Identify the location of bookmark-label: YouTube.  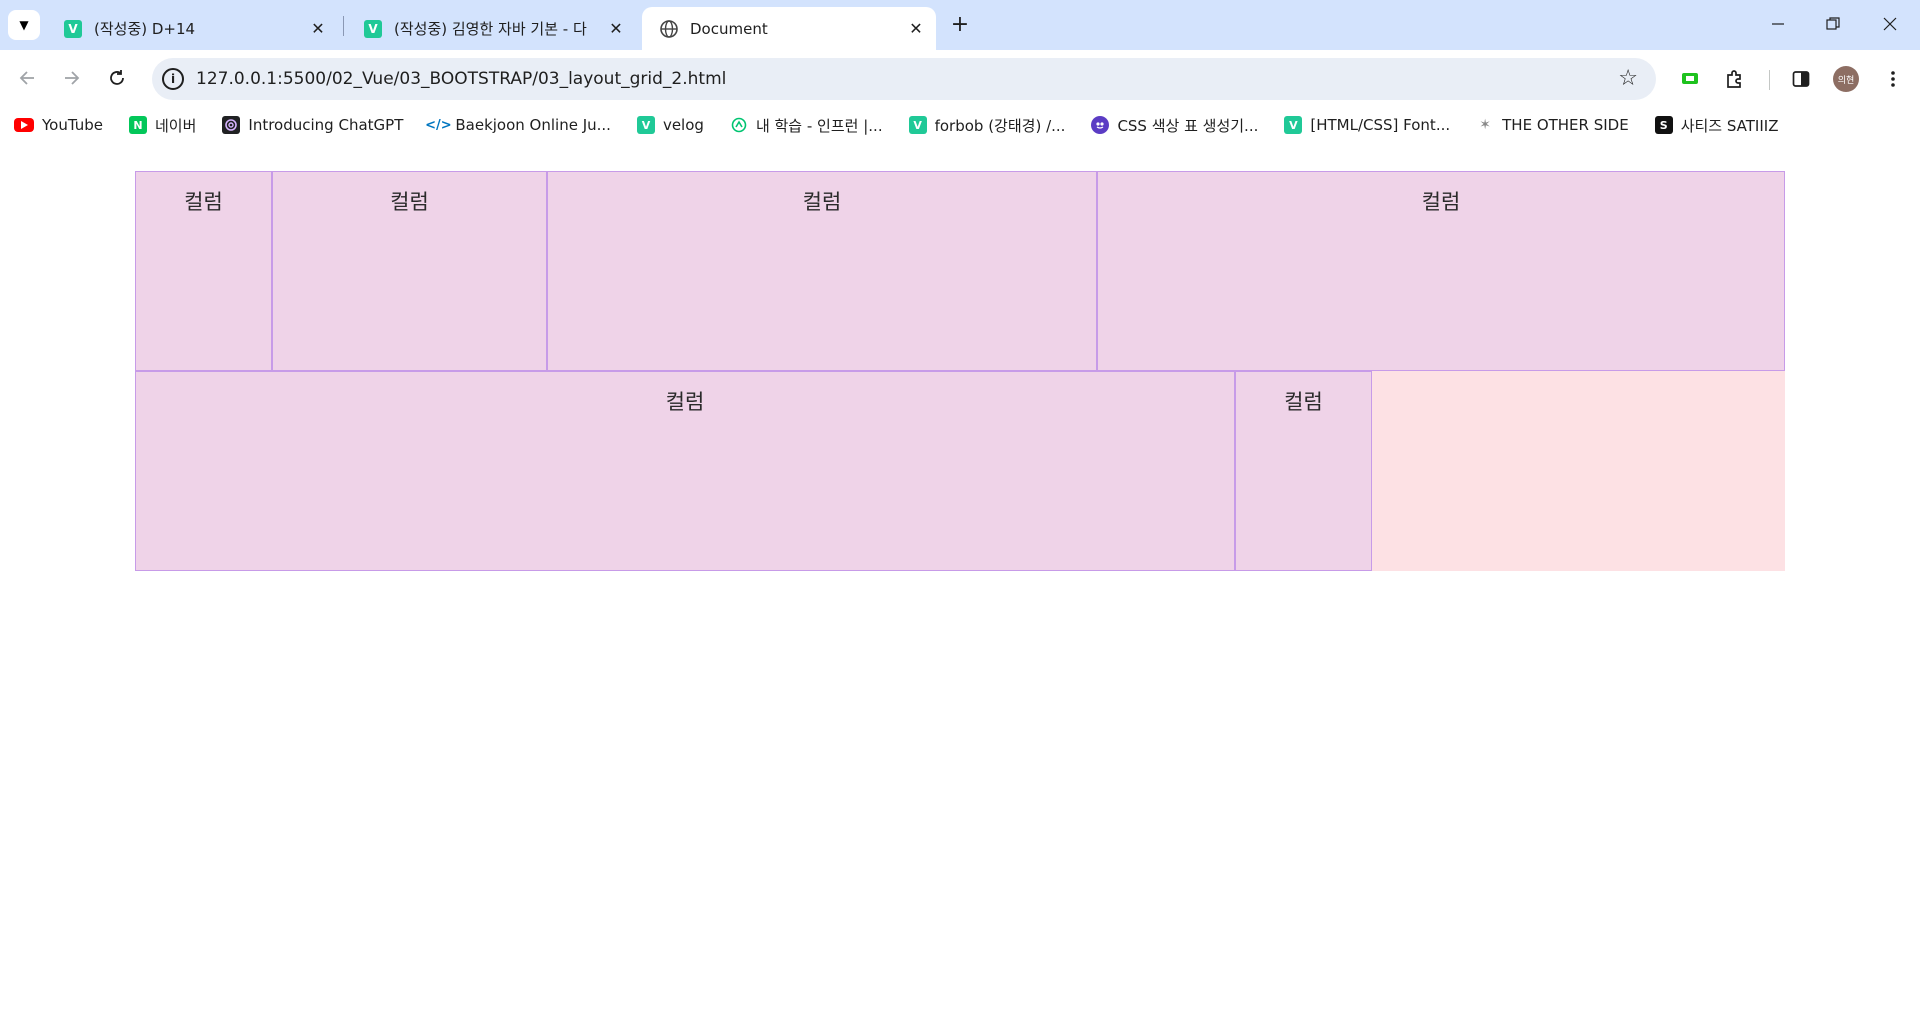
(72, 125).